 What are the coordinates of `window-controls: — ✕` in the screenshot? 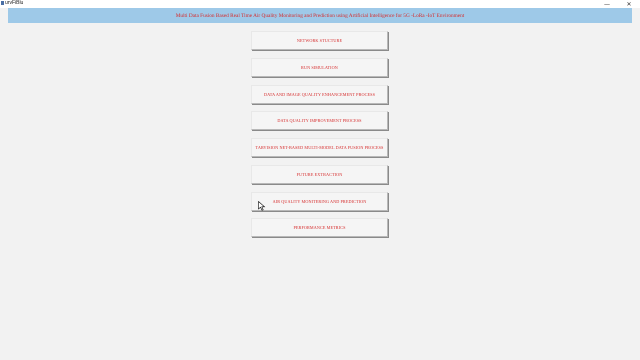 It's located at (618, 4).